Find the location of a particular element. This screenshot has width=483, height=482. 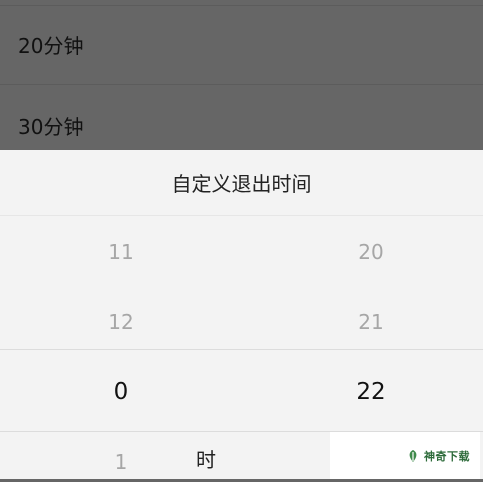

hour-option: 1 is located at coordinates (121, 462).